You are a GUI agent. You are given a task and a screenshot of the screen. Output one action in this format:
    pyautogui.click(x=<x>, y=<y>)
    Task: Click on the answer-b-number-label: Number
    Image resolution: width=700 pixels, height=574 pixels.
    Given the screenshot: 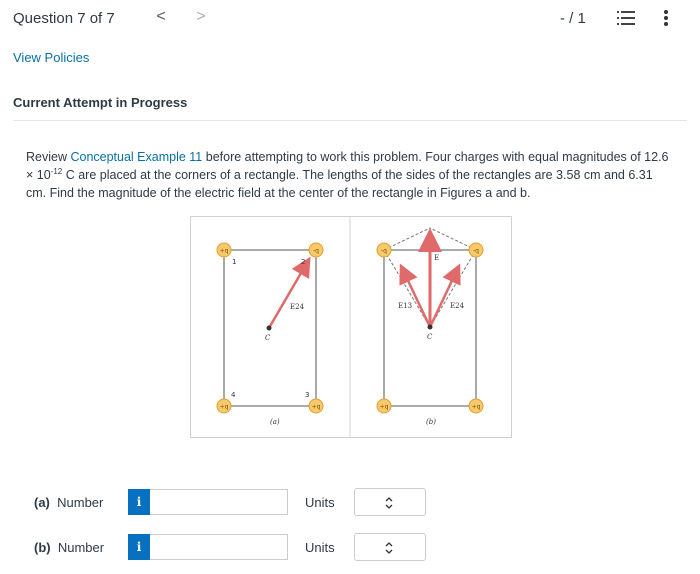 What is the action you would take?
    pyautogui.click(x=81, y=547)
    